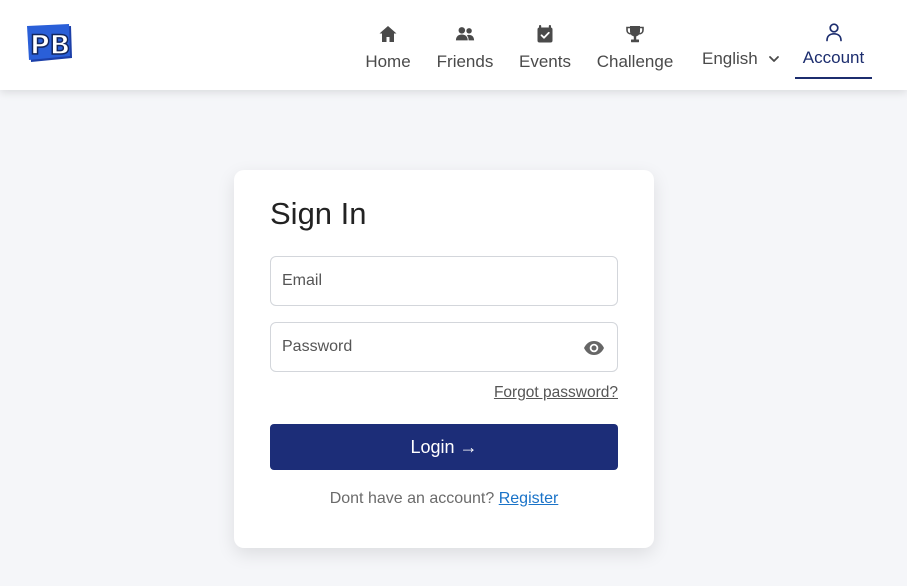 The height and width of the screenshot is (586, 907). Describe the element at coordinates (465, 61) in the screenshot. I see `nav-friends-label: Friends` at that location.